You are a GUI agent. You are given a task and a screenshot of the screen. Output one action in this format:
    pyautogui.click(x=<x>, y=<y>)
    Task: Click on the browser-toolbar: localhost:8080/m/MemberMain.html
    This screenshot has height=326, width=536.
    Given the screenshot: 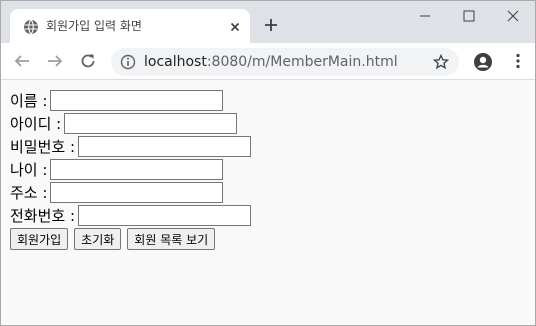 What is the action you would take?
    pyautogui.click(x=268, y=61)
    